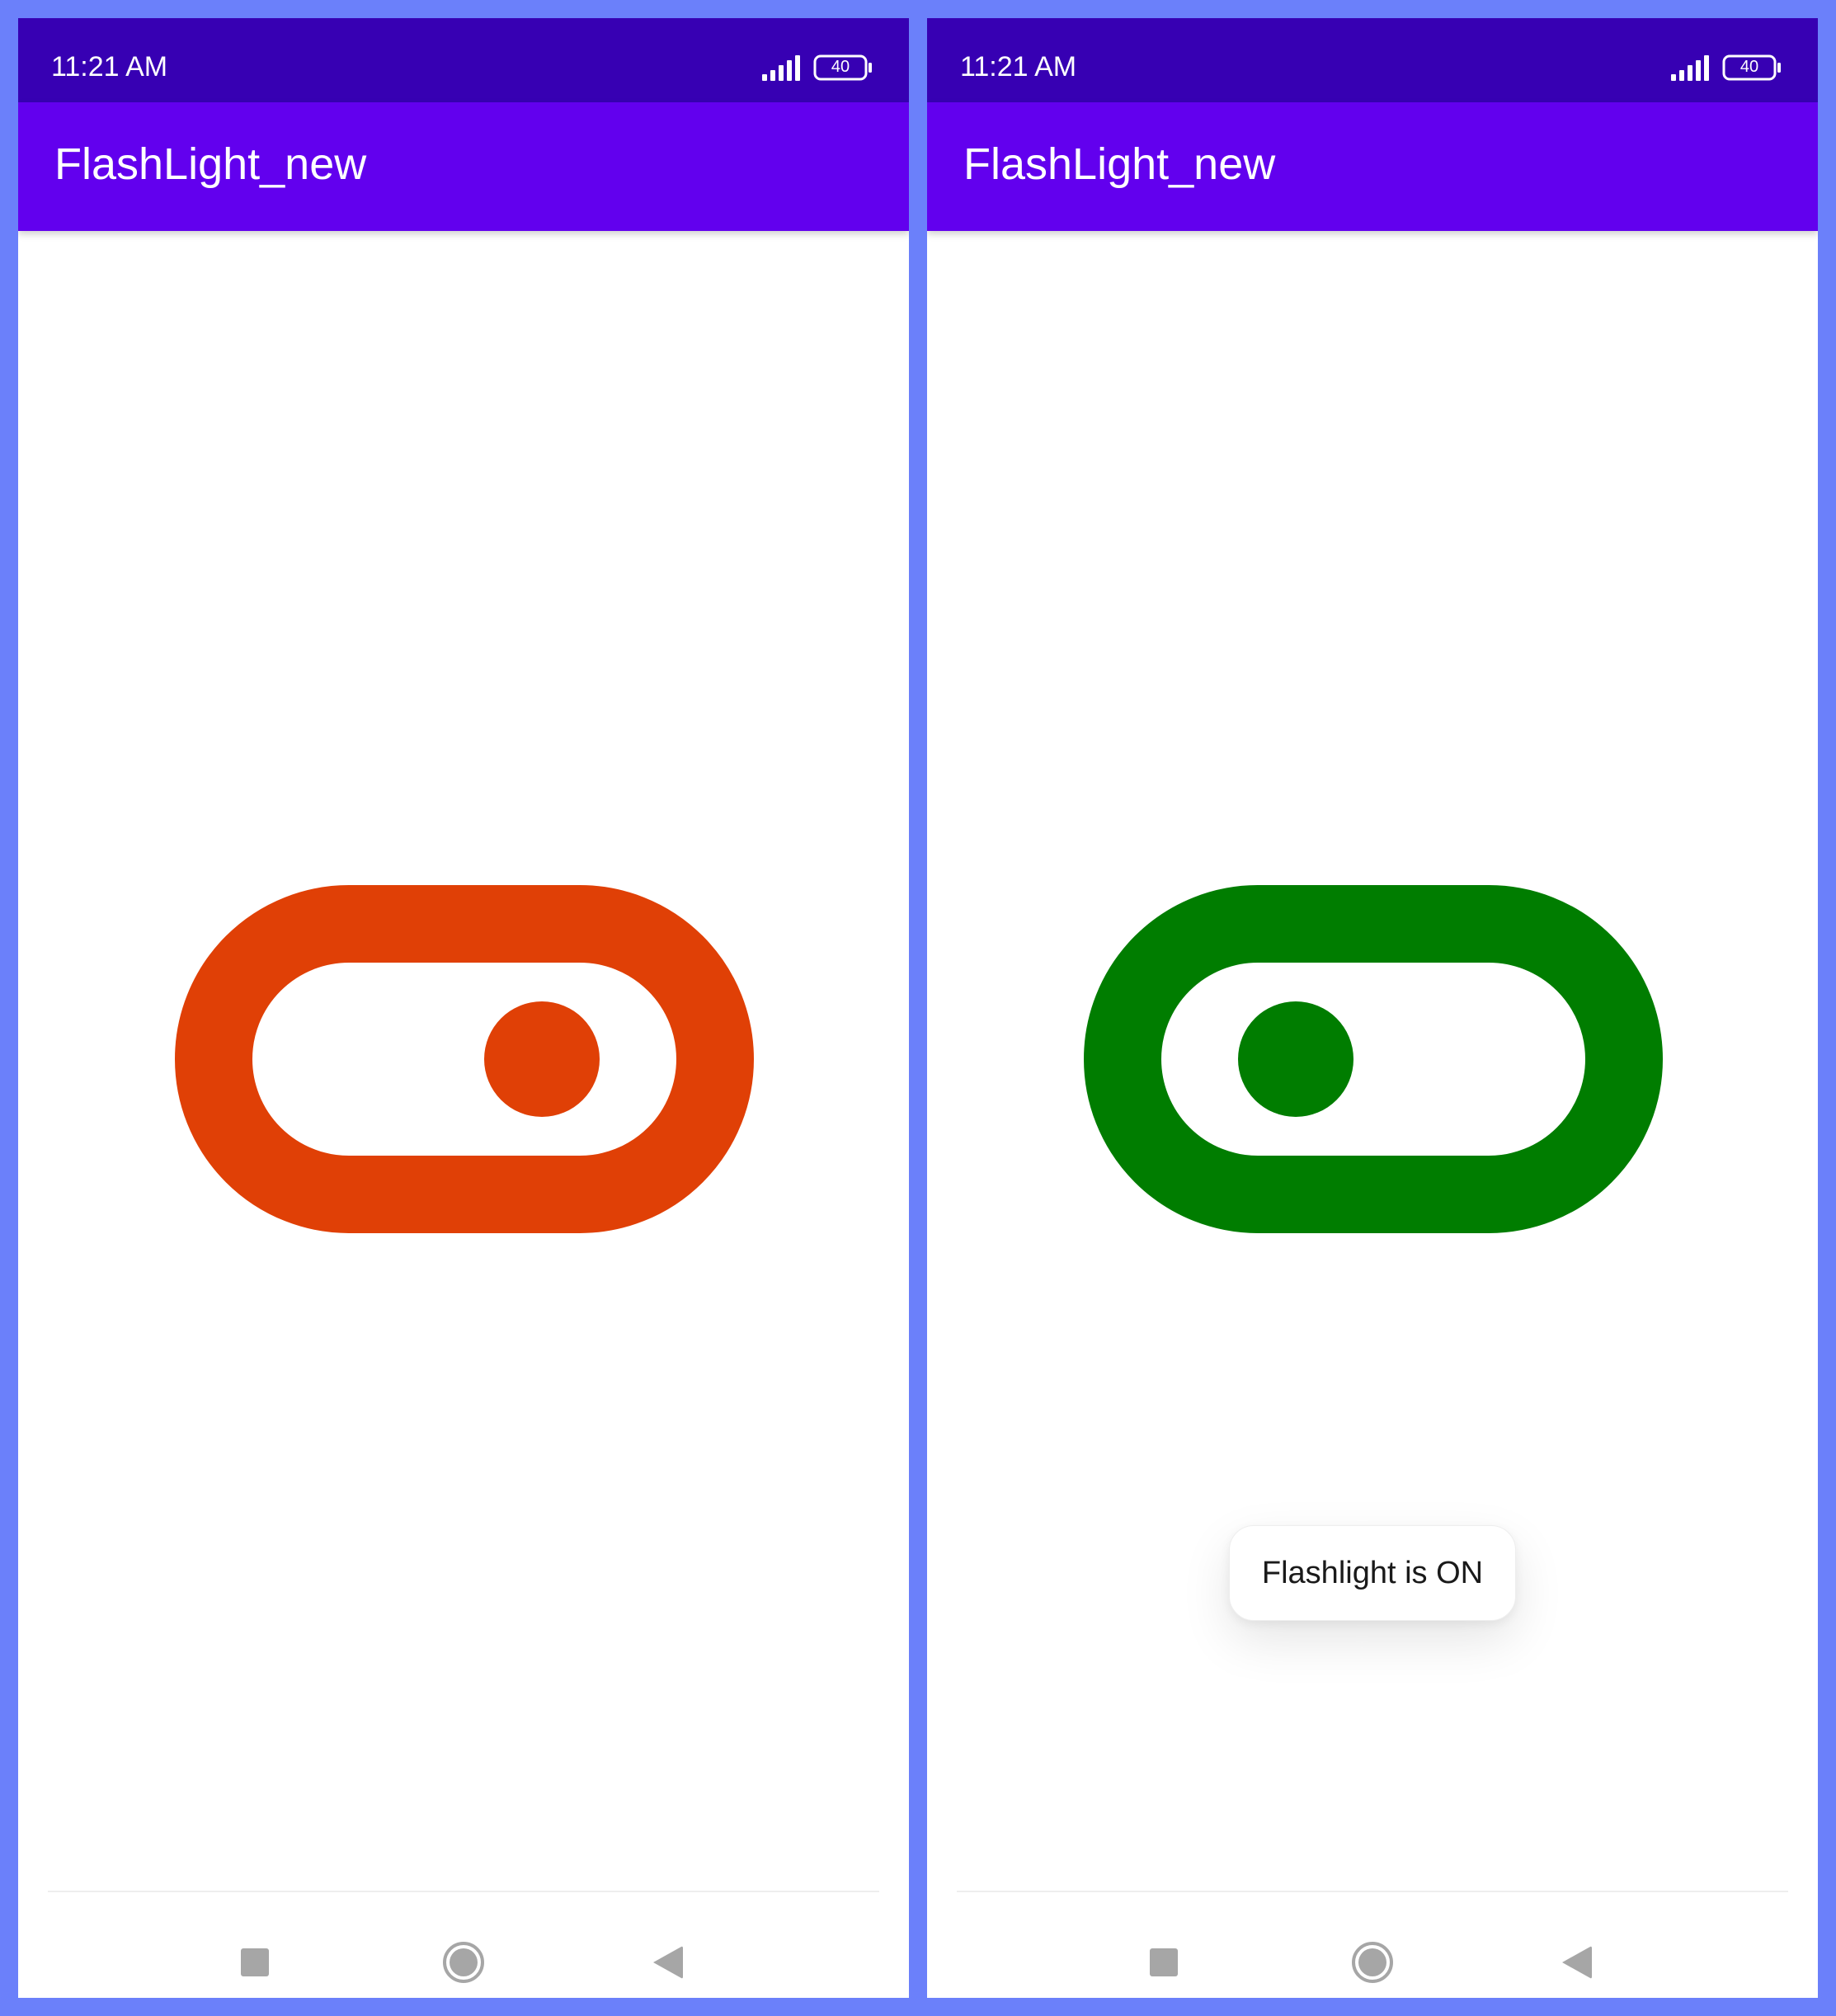 The height and width of the screenshot is (2016, 1836). I want to click on toast-message: Flashlight is ON, so click(1372, 1573).